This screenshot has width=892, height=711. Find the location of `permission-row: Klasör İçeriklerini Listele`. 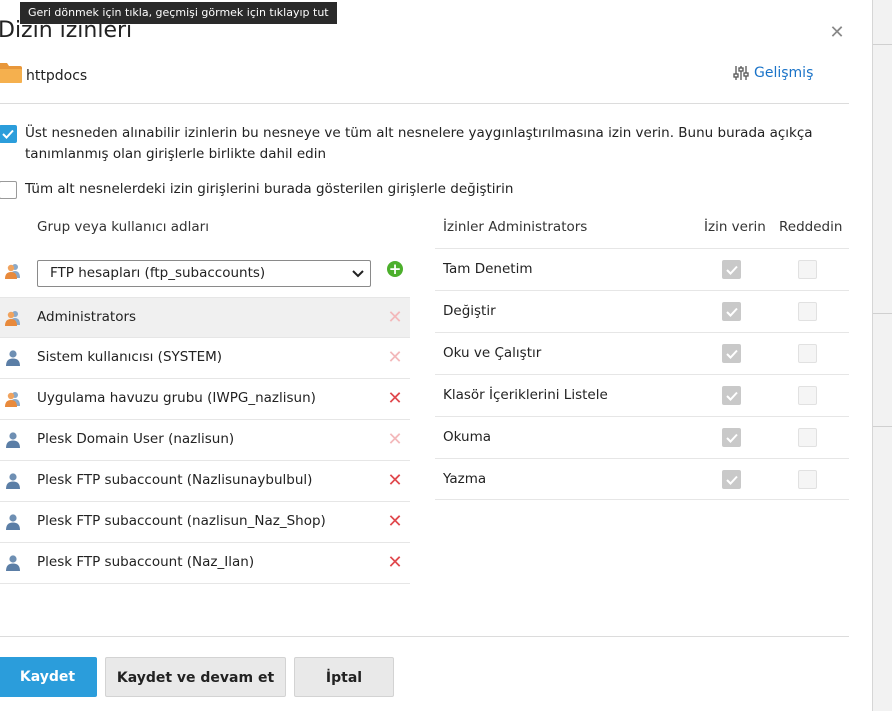

permission-row: Klasör İçeriklerini Listele is located at coordinates (642, 395).